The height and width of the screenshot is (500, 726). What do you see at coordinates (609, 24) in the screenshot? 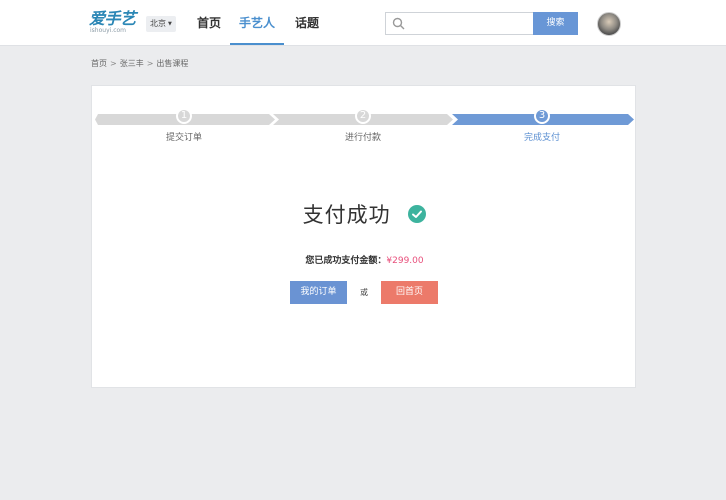
I see `user-avatar` at bounding box center [609, 24].